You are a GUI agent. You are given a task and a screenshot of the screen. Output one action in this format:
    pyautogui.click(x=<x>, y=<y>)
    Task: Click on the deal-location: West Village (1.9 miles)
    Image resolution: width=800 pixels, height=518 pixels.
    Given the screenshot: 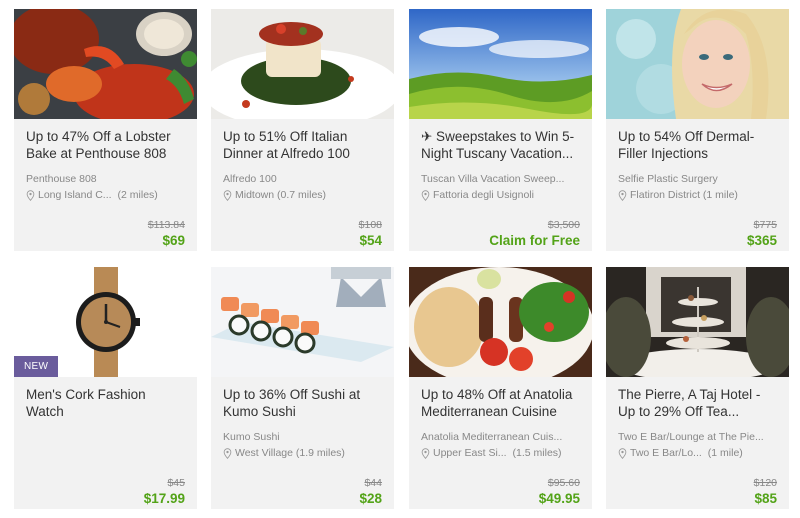 What is the action you would take?
    pyautogui.click(x=302, y=453)
    